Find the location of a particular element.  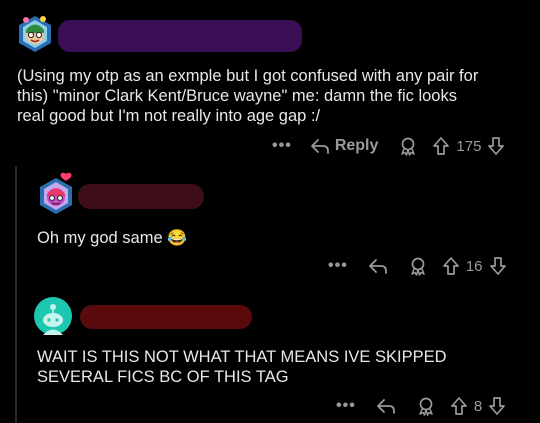

comment-2-avatar is located at coordinates (56, 194).